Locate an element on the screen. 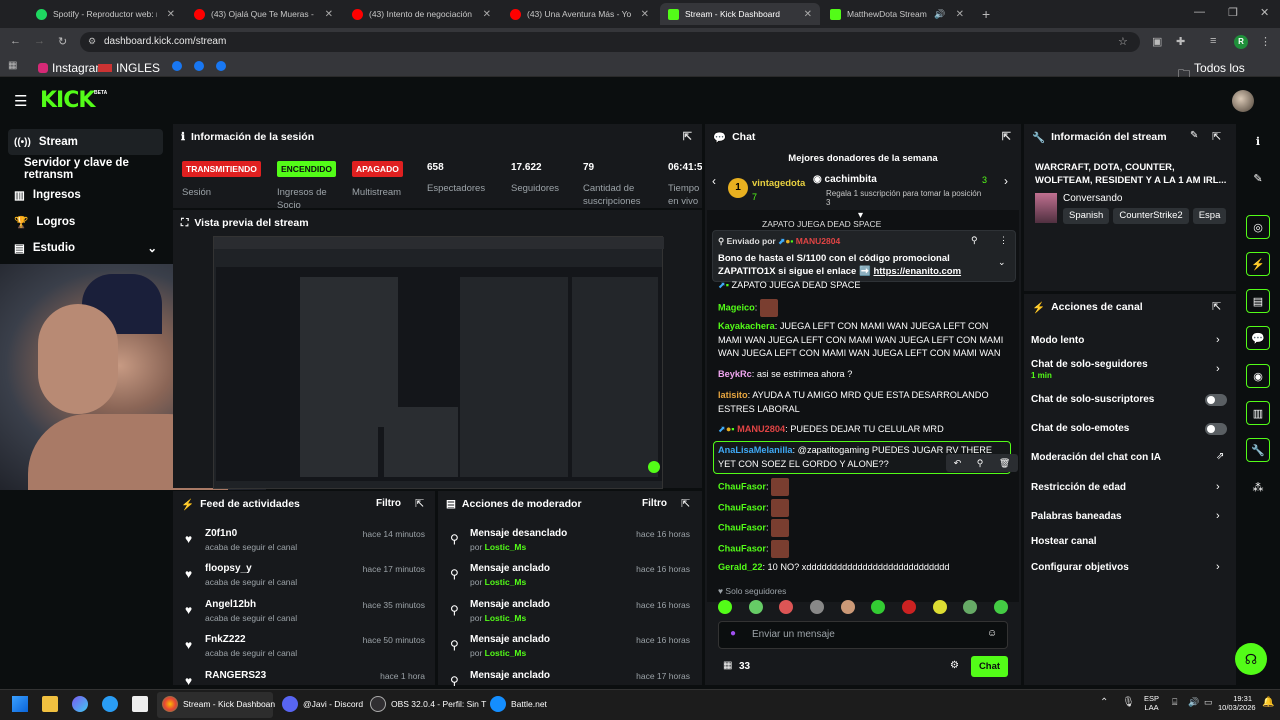 This screenshot has height=720, width=1280. mod-filter-button: Filtro is located at coordinates (654, 503).